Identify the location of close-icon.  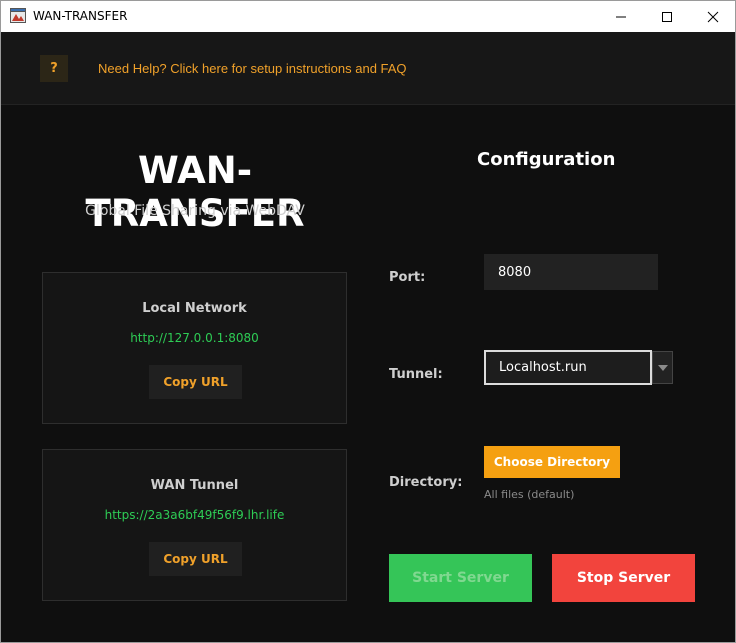
(713, 16).